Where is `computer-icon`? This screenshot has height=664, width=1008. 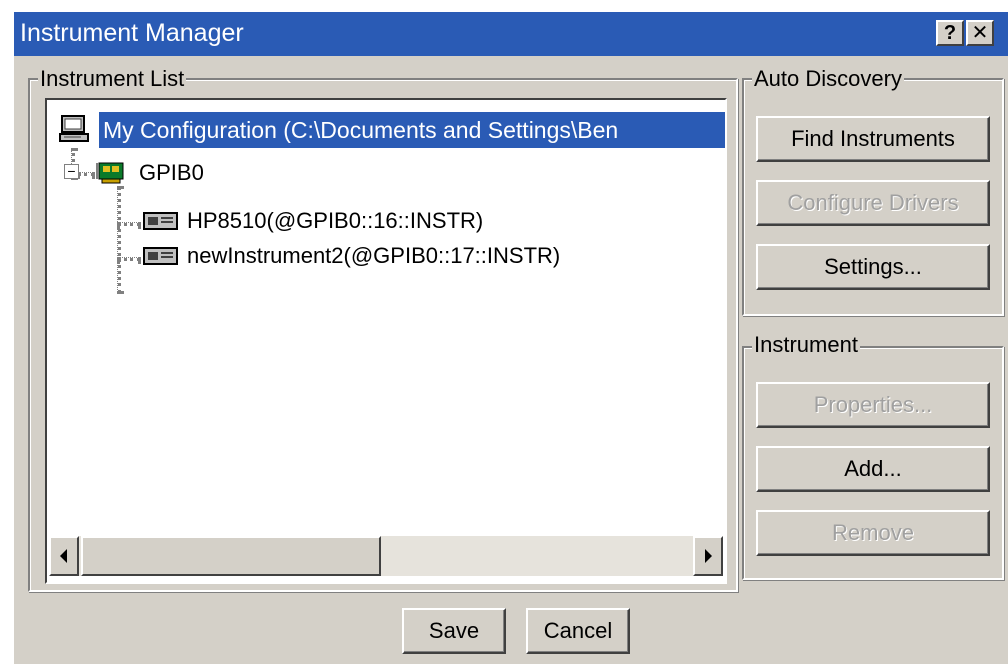 computer-icon is located at coordinates (74, 128).